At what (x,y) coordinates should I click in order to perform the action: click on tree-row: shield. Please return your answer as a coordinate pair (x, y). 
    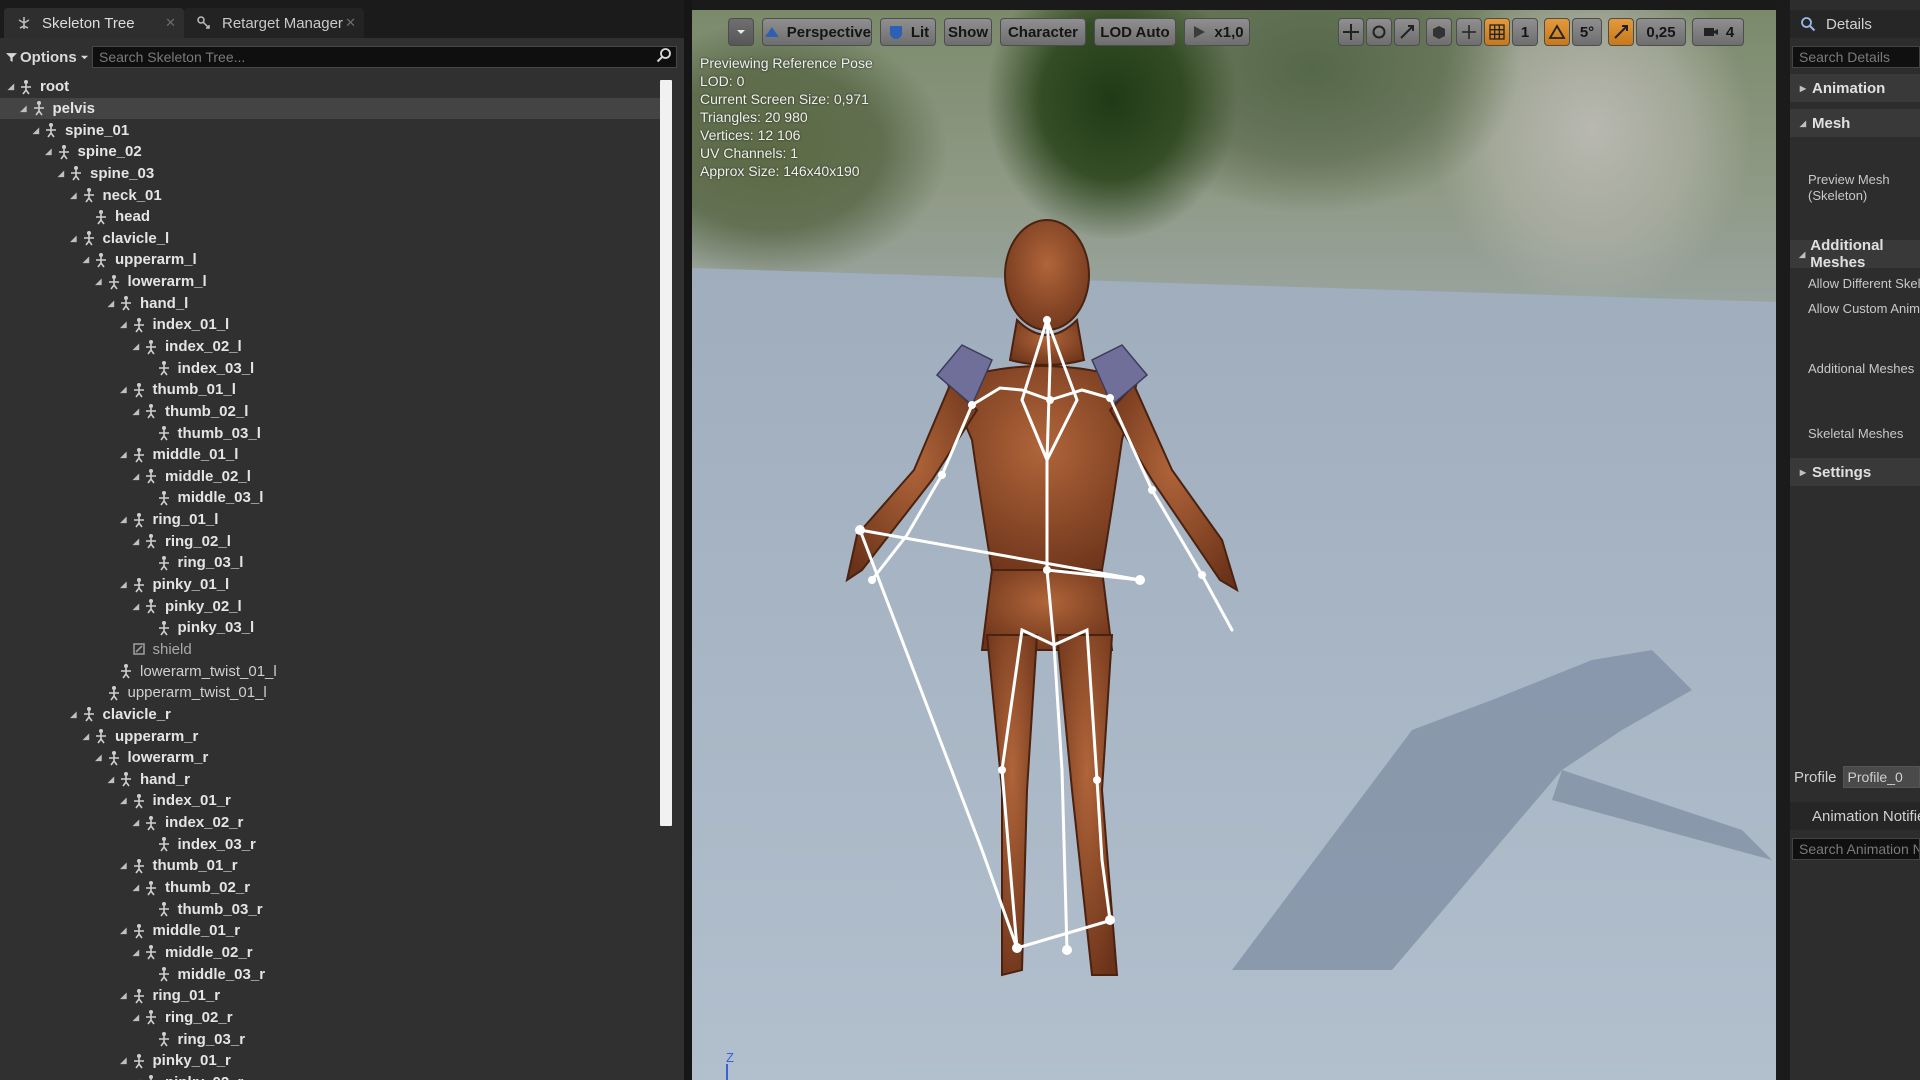
    Looking at the image, I should click on (330, 650).